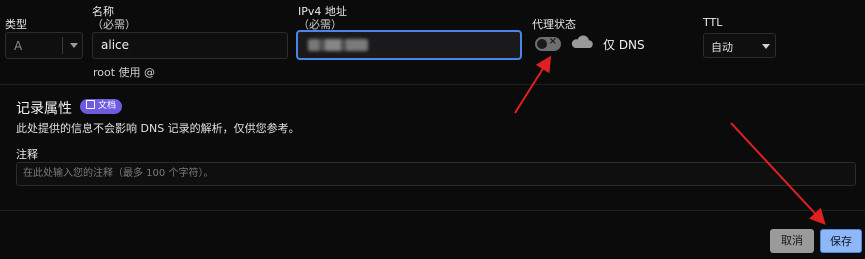  Describe the element at coordinates (841, 241) in the screenshot. I see `save-button: 保存` at that location.